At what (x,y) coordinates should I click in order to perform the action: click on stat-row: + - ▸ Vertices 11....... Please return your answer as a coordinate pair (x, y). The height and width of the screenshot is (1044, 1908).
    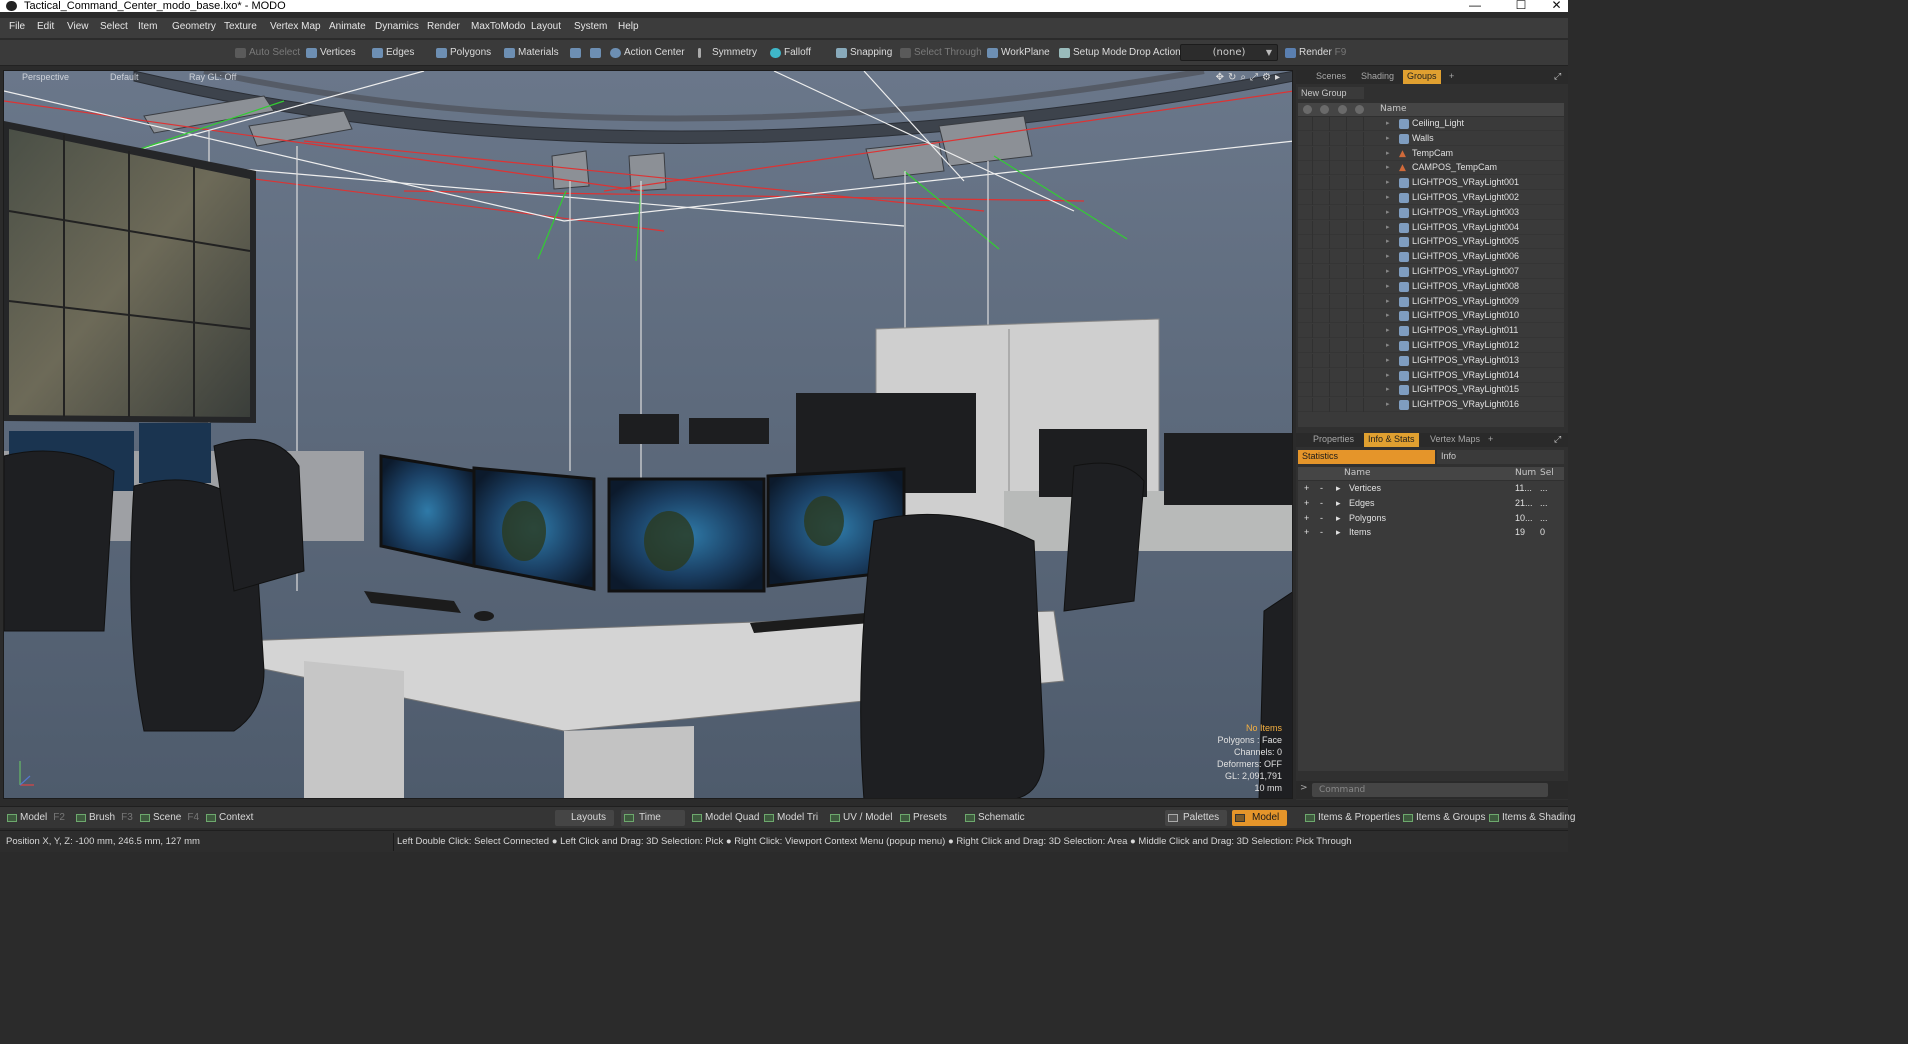
    Looking at the image, I should click on (1431, 488).